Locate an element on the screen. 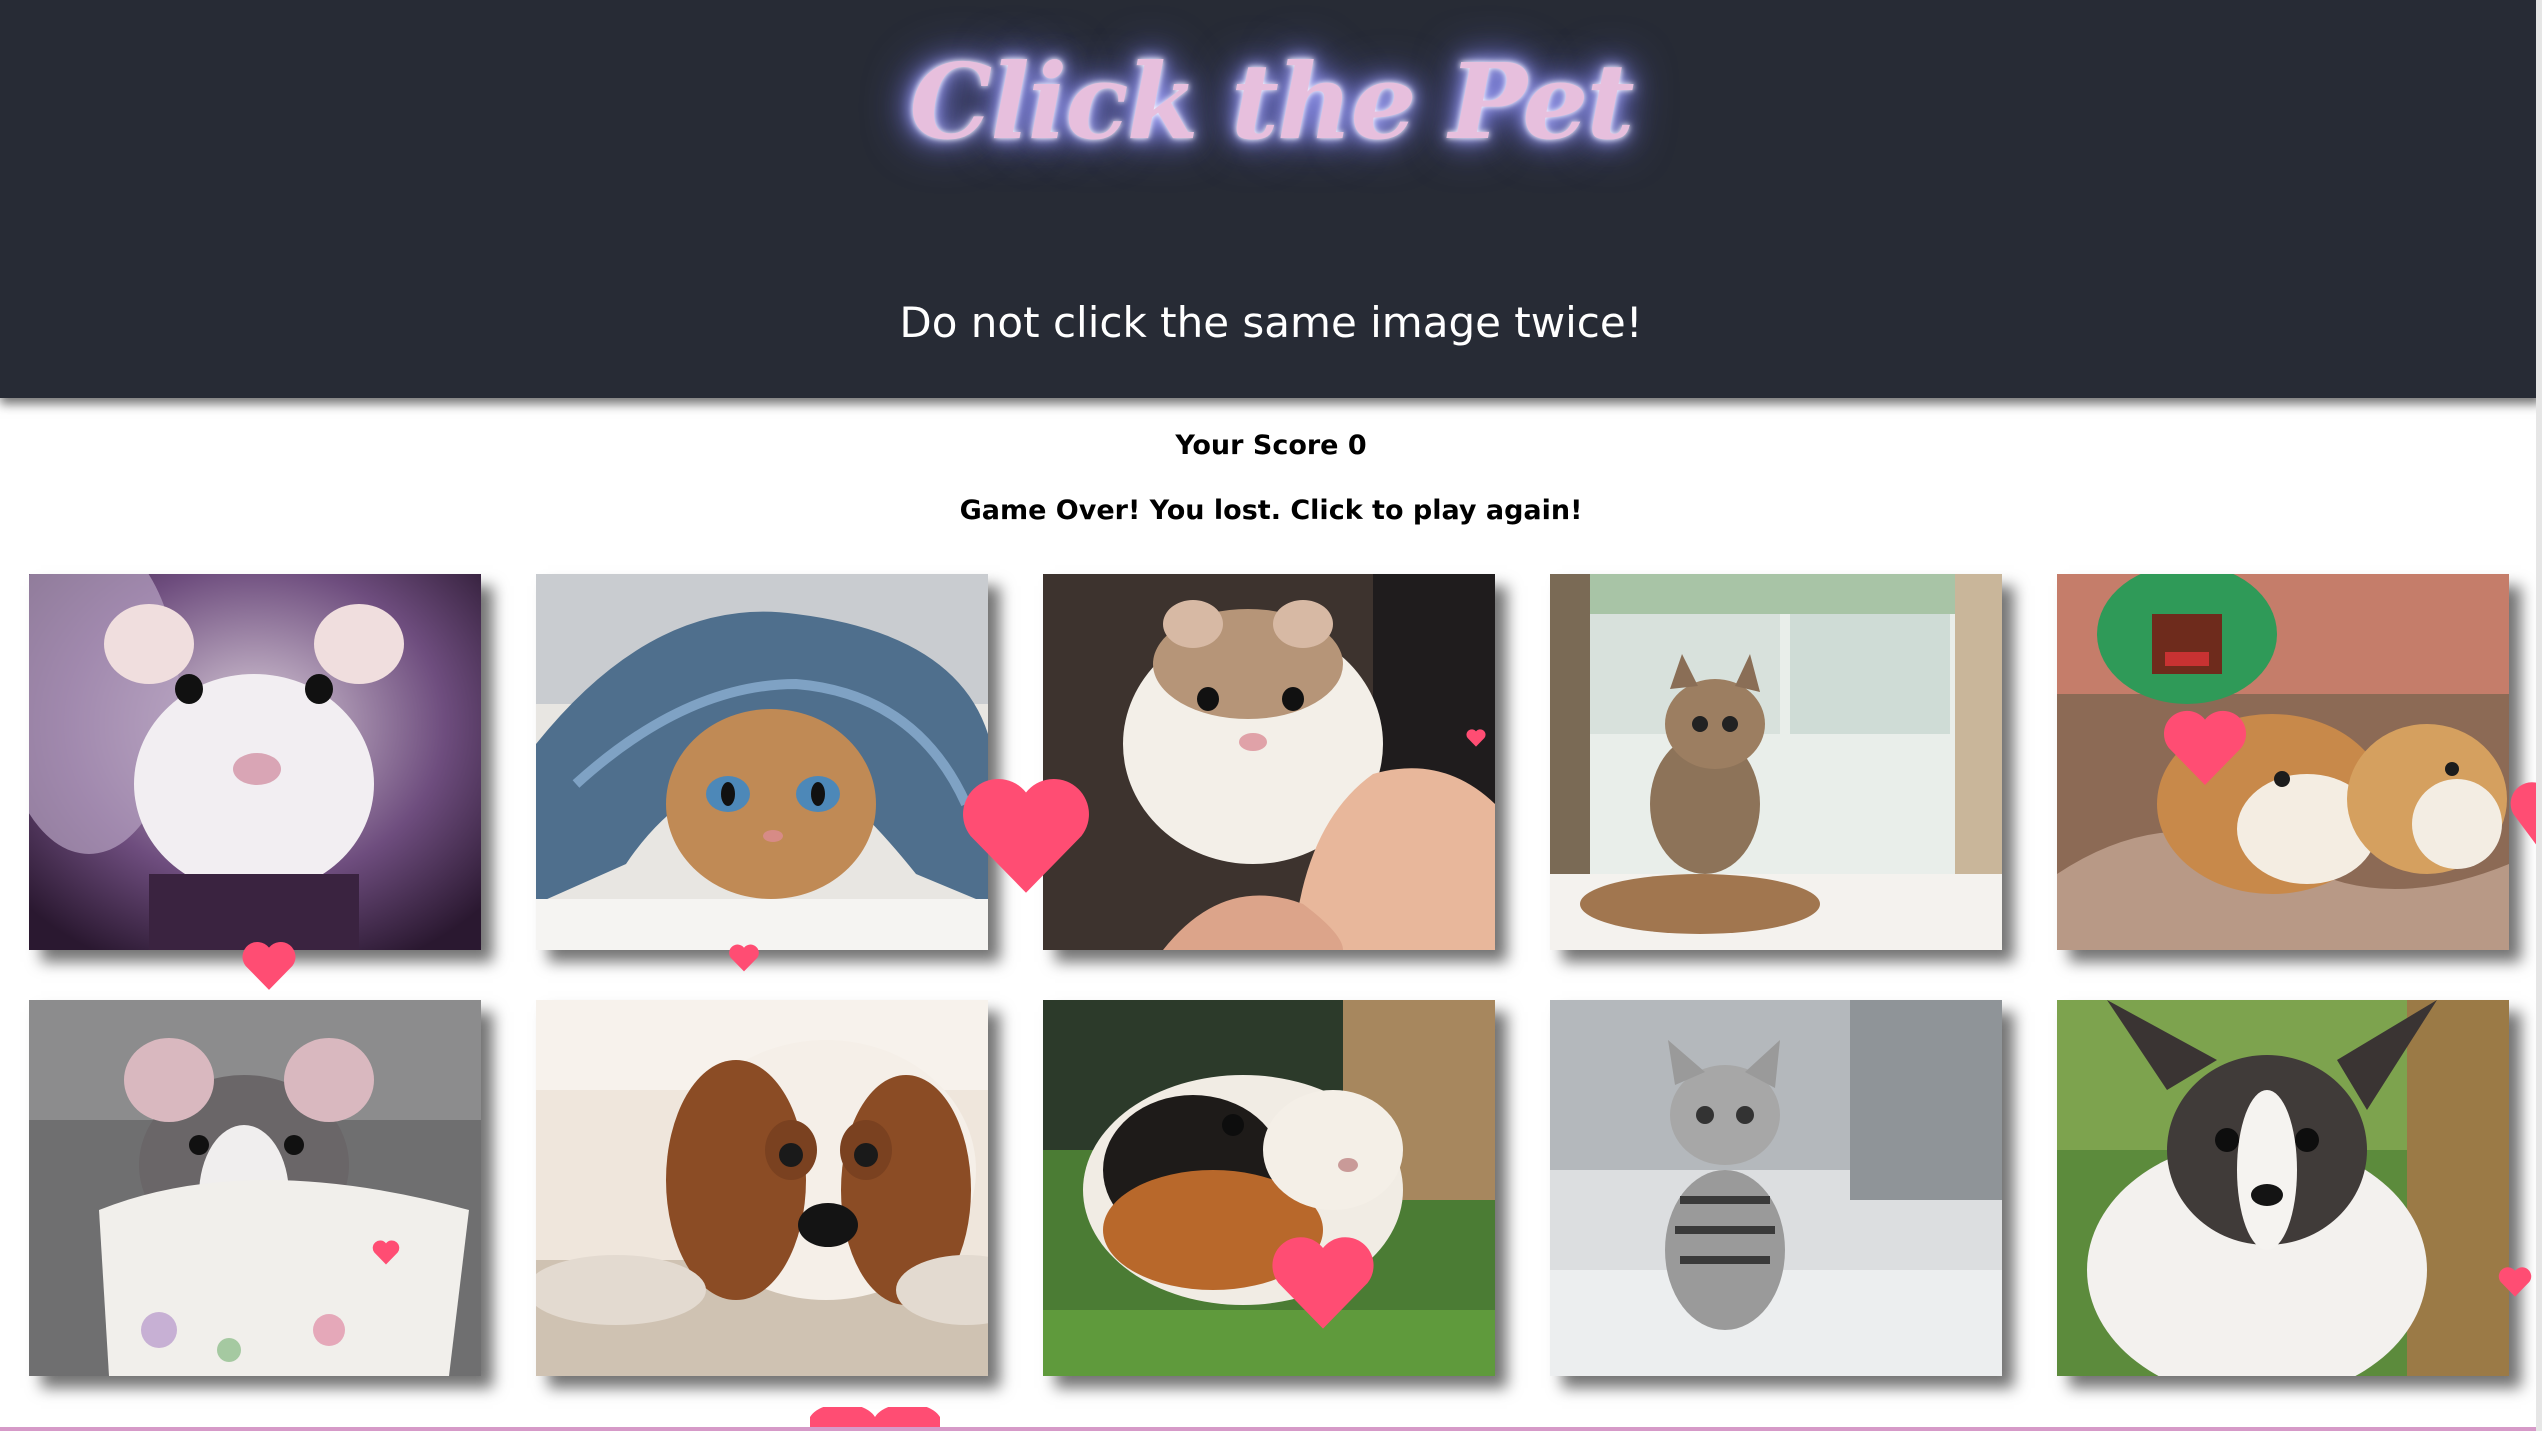  page-title: Click the Pet is located at coordinates (1271, 101).